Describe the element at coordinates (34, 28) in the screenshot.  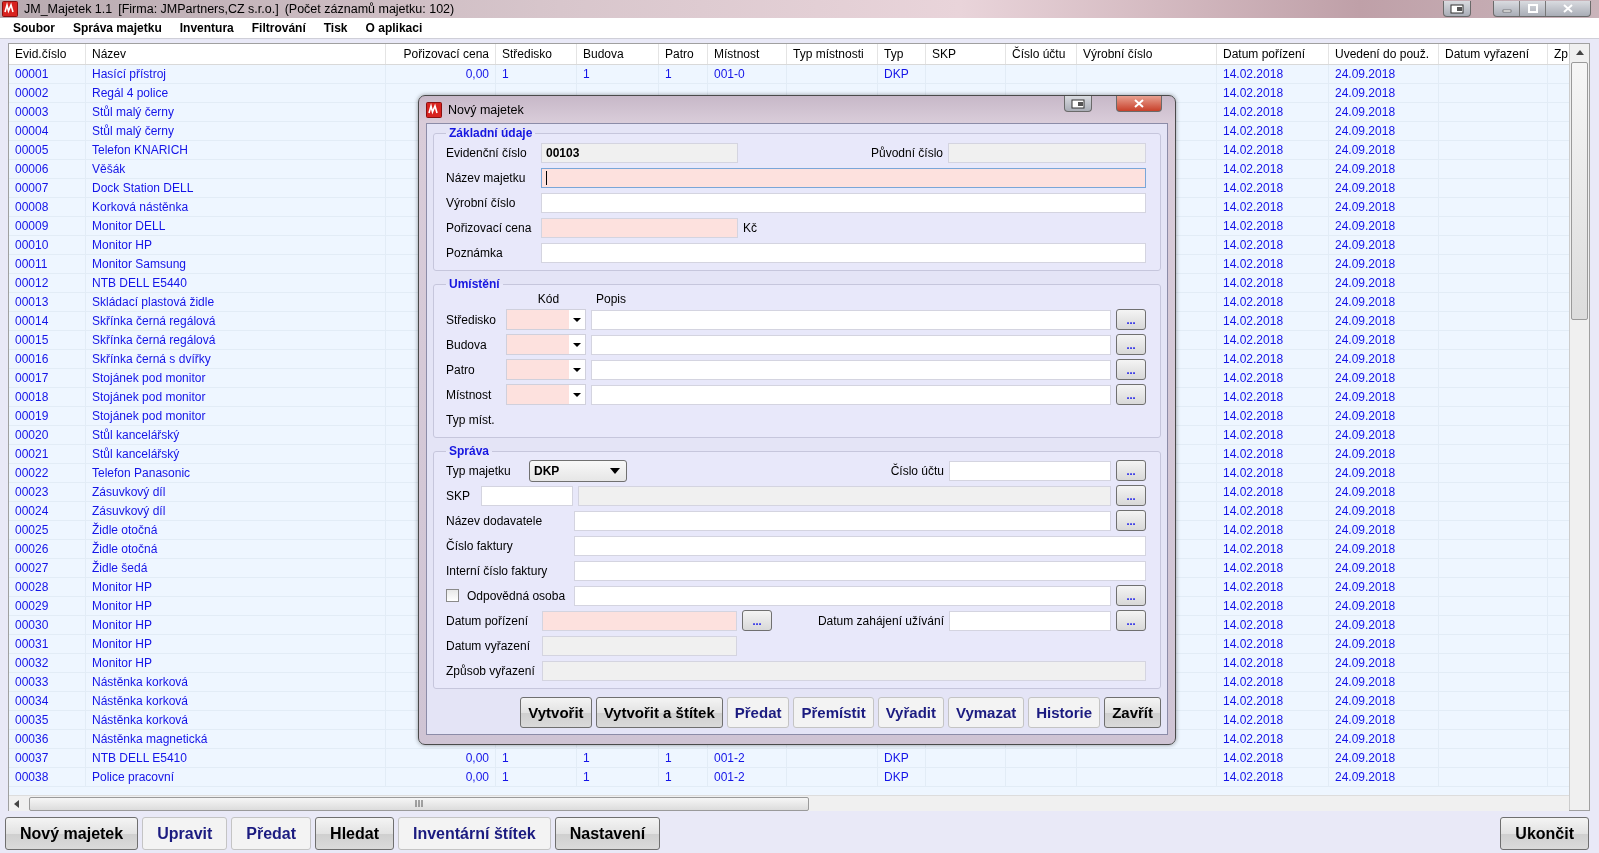
I see `menu-item: Soubor` at that location.